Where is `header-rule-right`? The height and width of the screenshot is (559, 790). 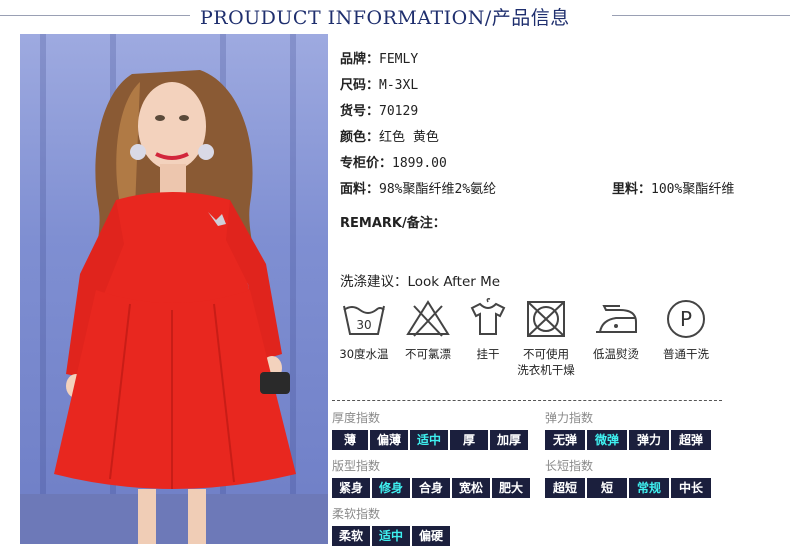 header-rule-right is located at coordinates (701, 15).